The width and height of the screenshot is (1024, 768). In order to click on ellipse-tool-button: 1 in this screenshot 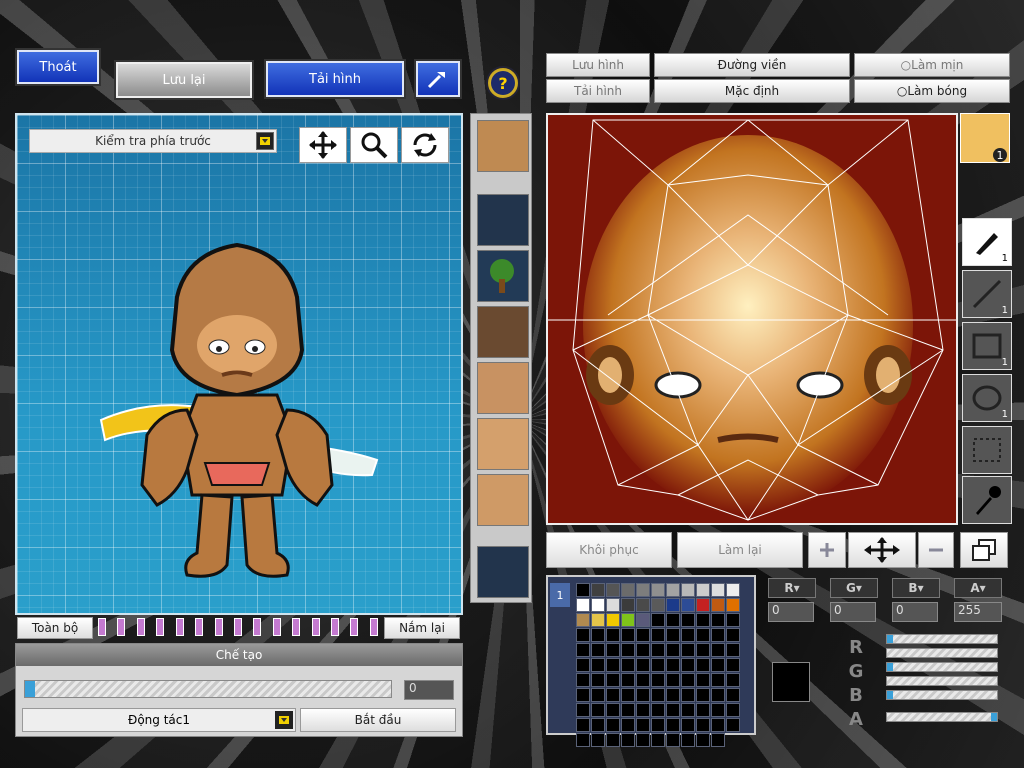, I will do `click(987, 398)`.